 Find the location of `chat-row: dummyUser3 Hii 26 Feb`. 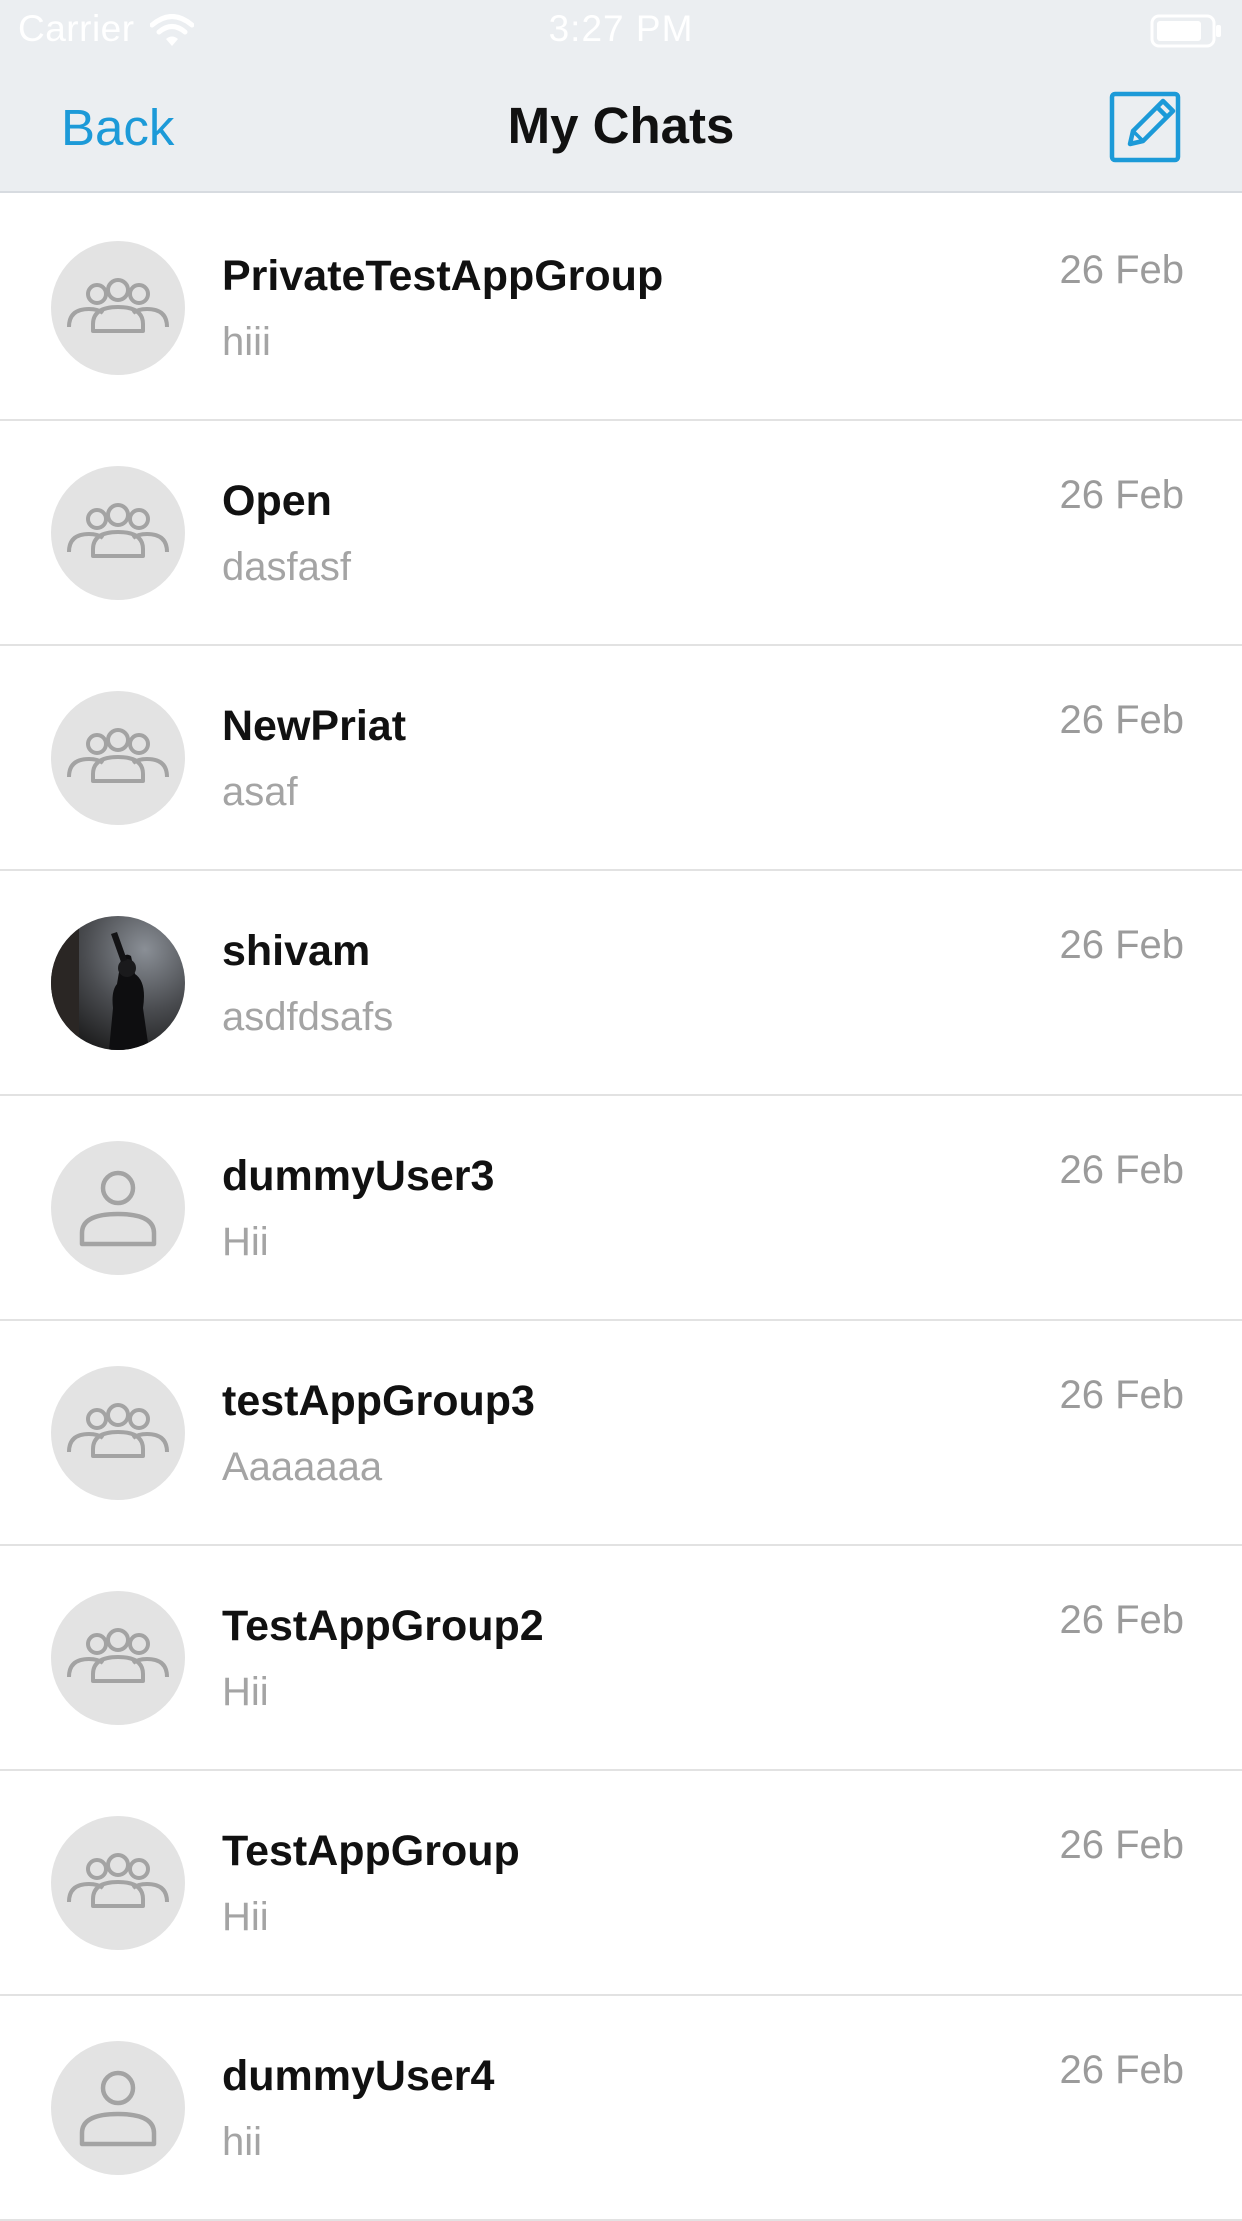

chat-row: dummyUser3 Hii 26 Feb is located at coordinates (621, 1208).